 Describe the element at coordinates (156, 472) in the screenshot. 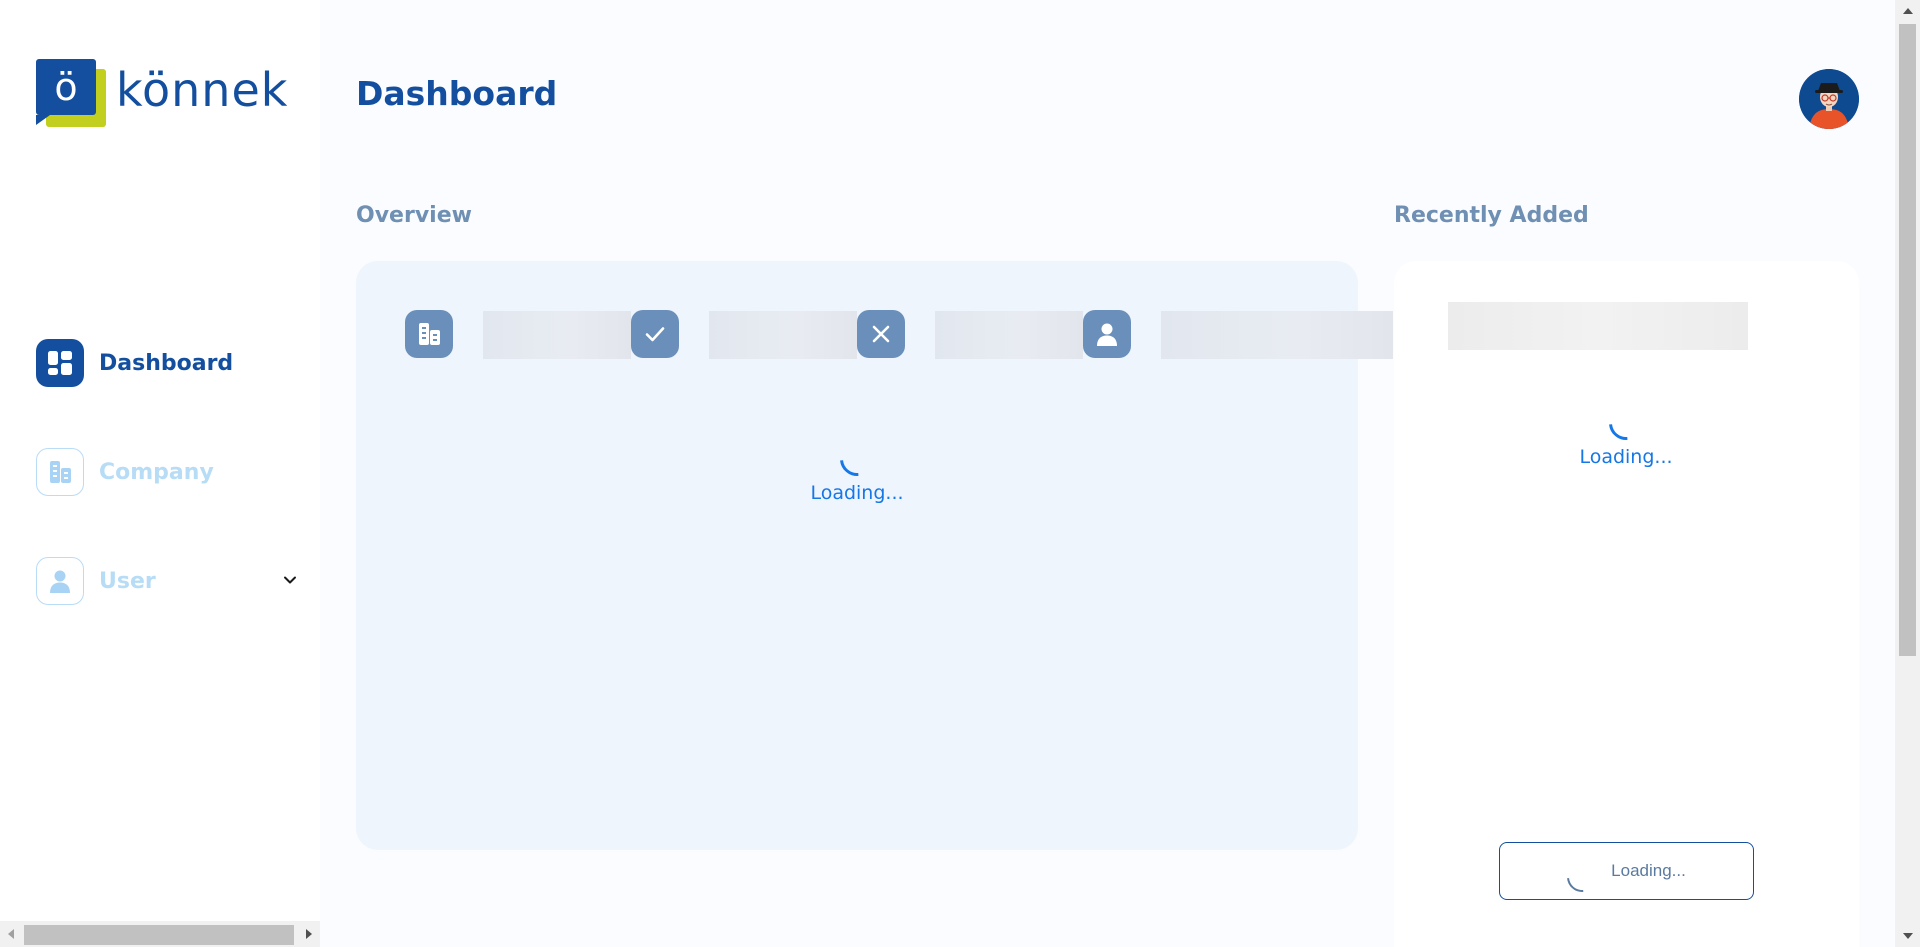

I see `sidebar-item-label: Company` at that location.